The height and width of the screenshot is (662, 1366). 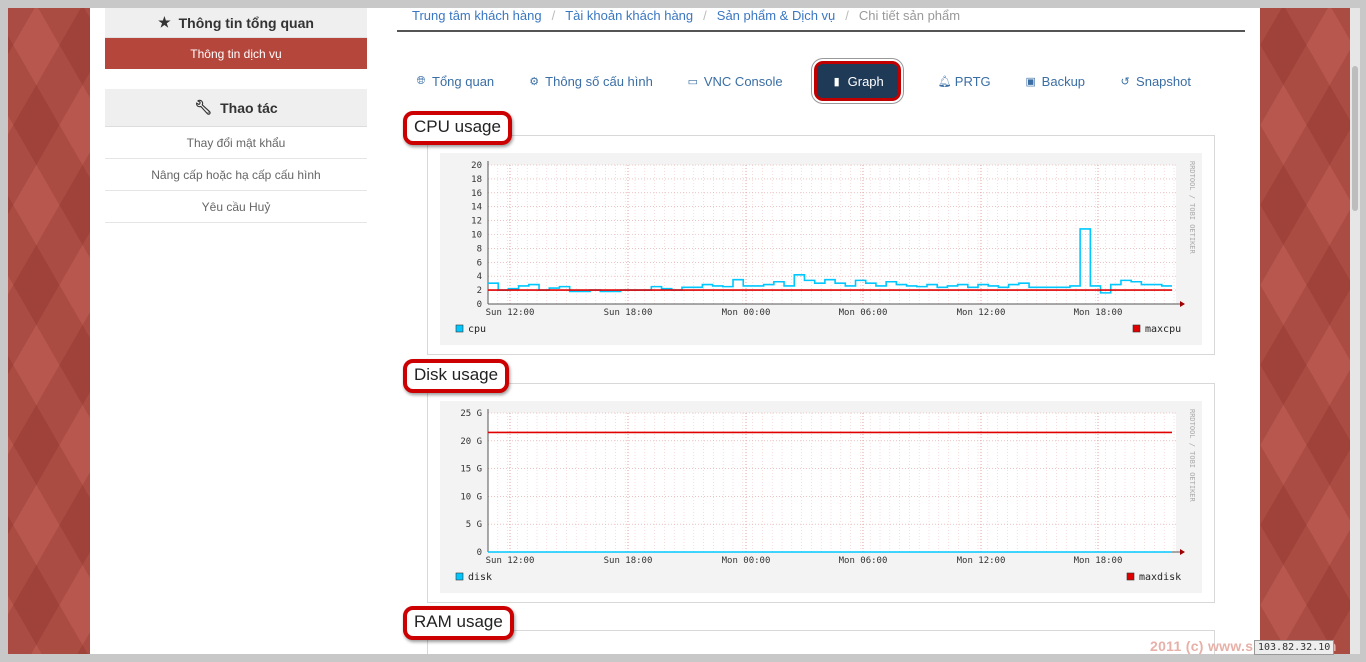 I want to click on globe-icon: 🌐︎, so click(x=421, y=80).